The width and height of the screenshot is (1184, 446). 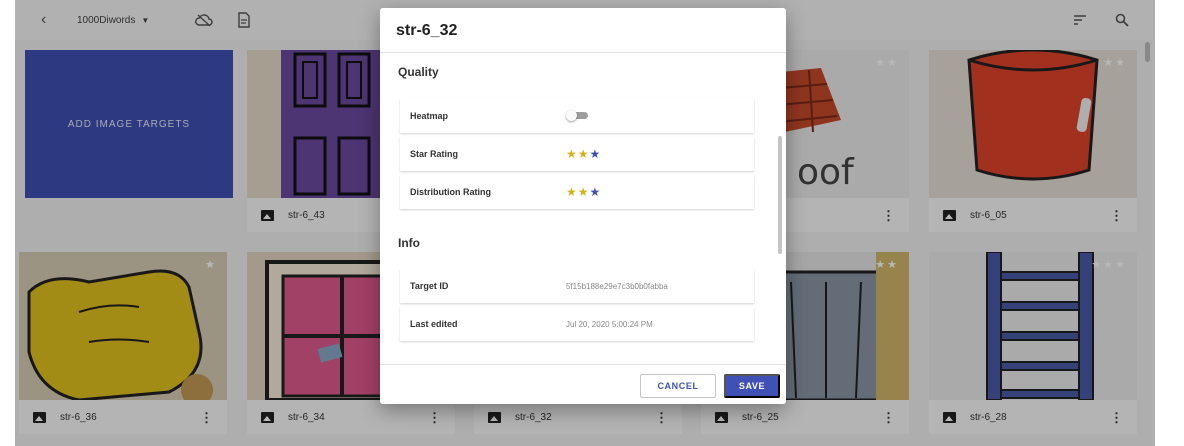 I want to click on star-rating-row: Star Rating ★★★, so click(x=577, y=154).